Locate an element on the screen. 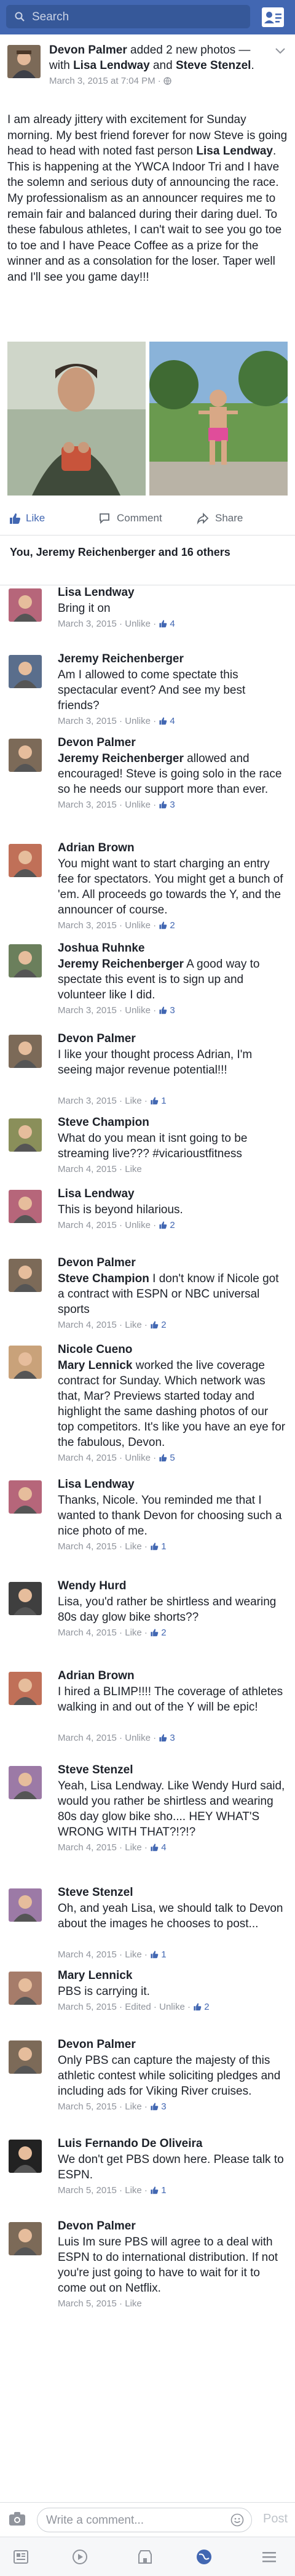 This screenshot has height=2576, width=295. emoji-icon is located at coordinates (237, 2520).